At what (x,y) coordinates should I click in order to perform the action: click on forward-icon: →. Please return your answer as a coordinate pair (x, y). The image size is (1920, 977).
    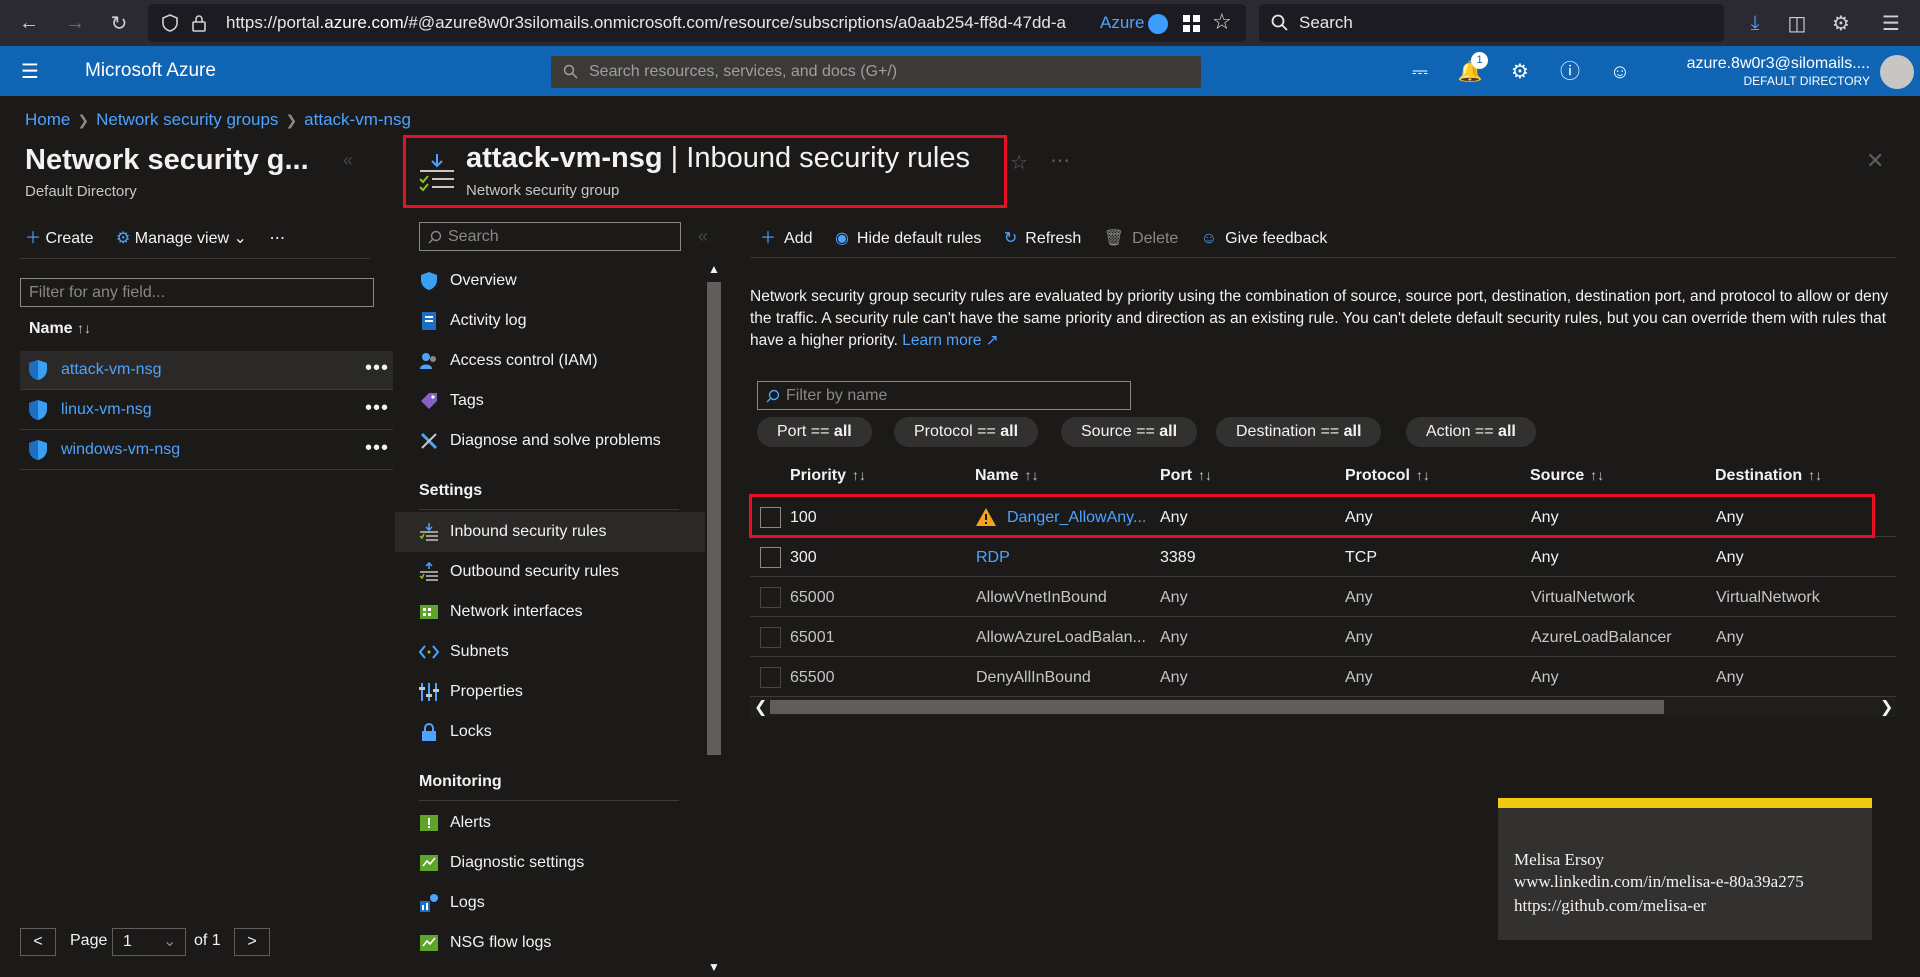
    Looking at the image, I should click on (75, 23).